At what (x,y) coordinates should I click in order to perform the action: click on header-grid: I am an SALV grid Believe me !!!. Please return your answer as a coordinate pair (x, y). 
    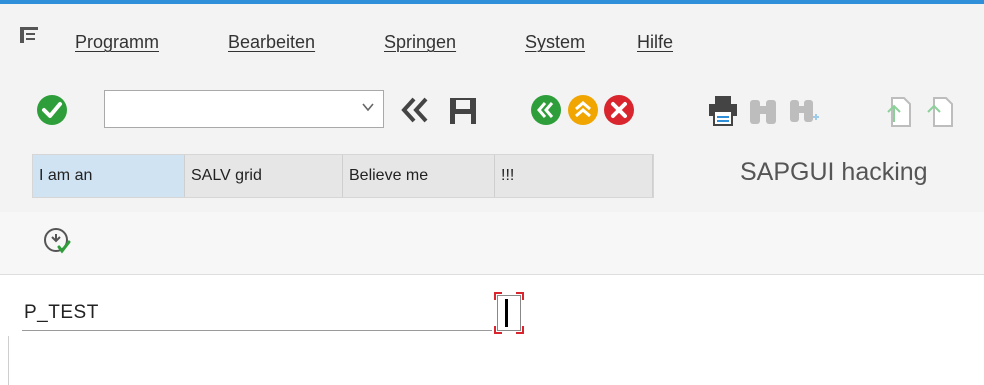
    Looking at the image, I should click on (343, 176).